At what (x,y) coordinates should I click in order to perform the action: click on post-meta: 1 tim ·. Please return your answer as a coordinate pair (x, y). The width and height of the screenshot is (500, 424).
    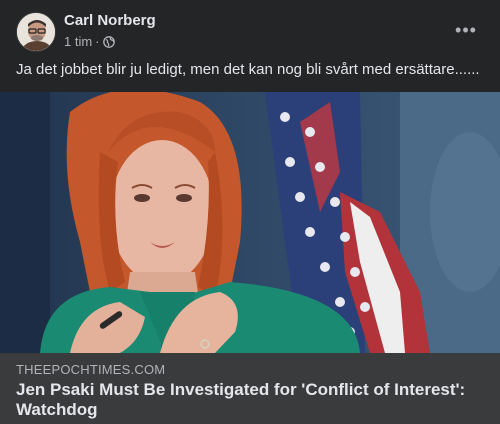
    Looking at the image, I should click on (89, 41).